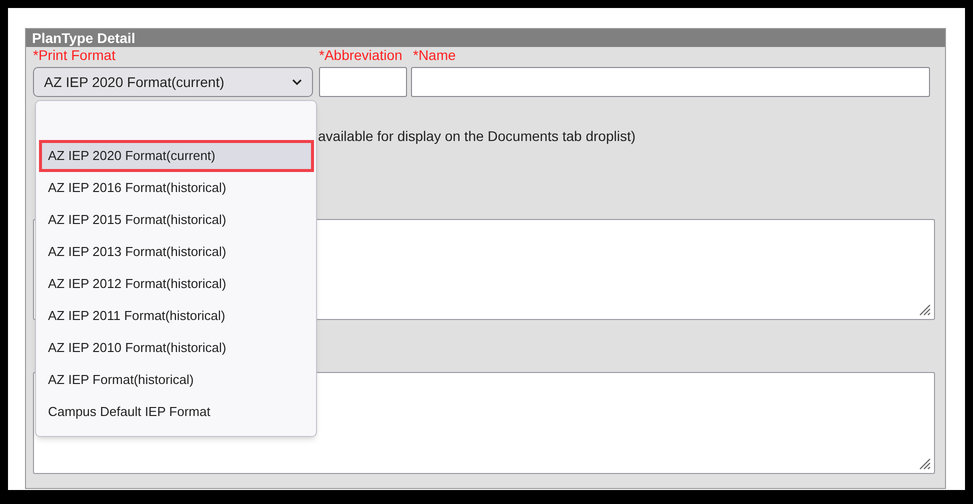 This screenshot has width=973, height=504. I want to click on dropdown-option: AZ IEP 2013 Format(historical), so click(176, 252).